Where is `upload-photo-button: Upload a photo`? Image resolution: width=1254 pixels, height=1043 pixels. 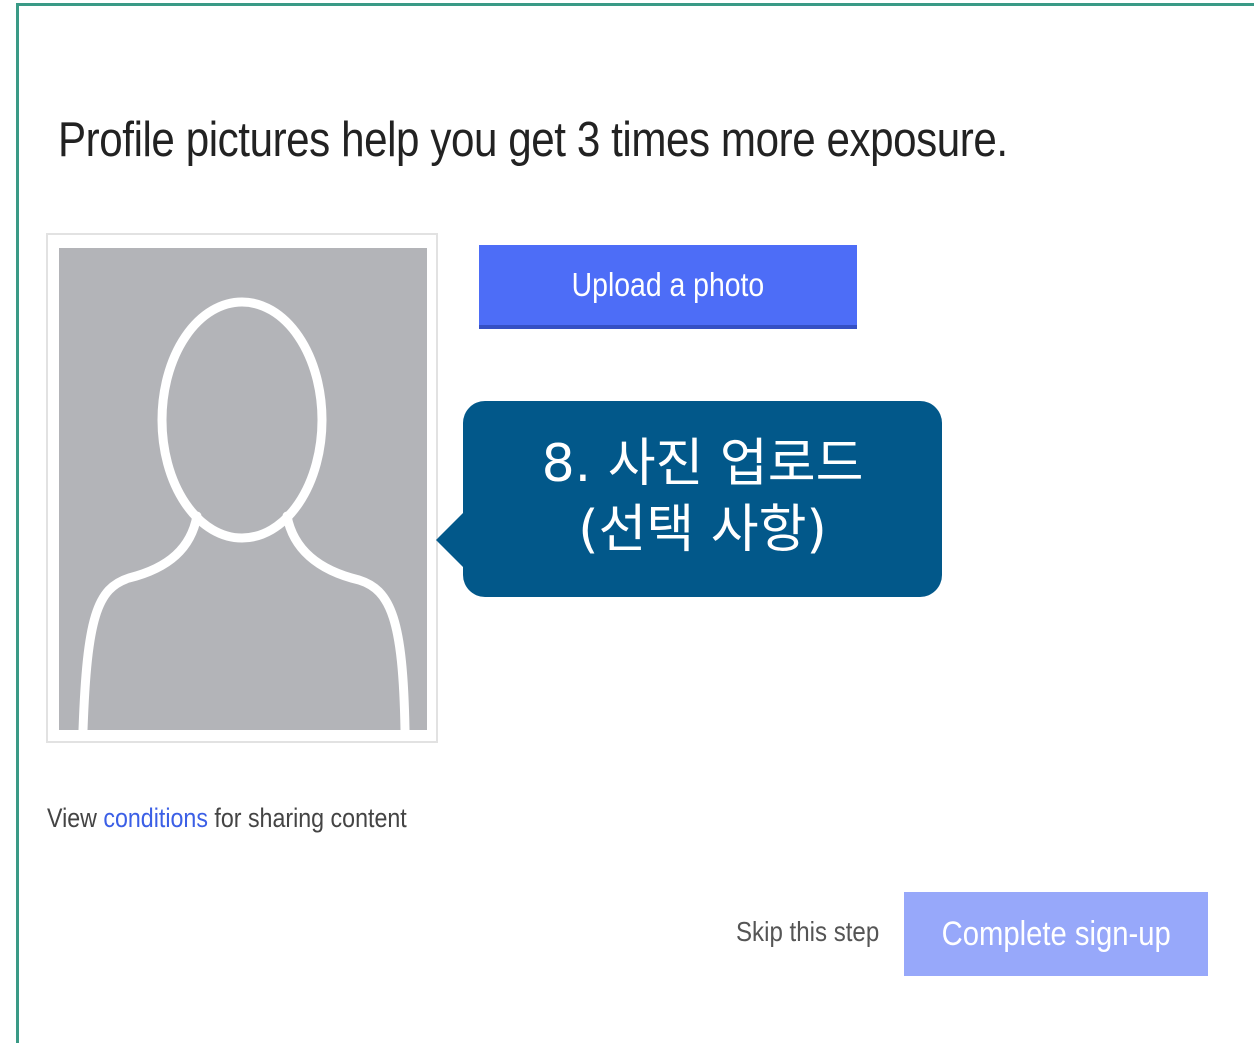
upload-photo-button: Upload a photo is located at coordinates (668, 287).